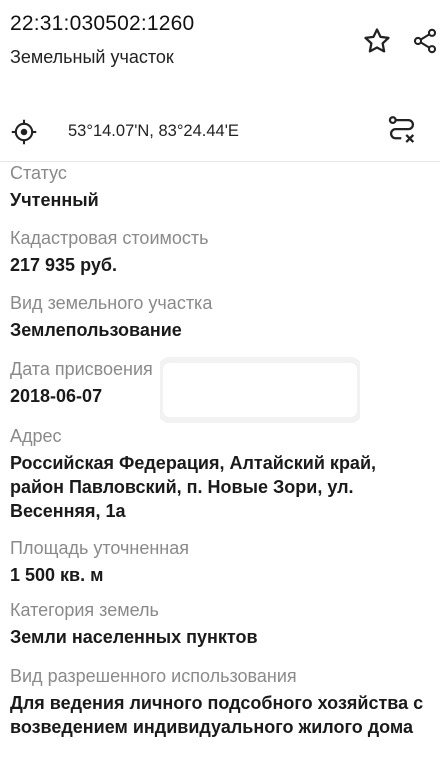  Describe the element at coordinates (153, 676) in the screenshot. I see `field-label: Вид разрешенного использования` at that location.